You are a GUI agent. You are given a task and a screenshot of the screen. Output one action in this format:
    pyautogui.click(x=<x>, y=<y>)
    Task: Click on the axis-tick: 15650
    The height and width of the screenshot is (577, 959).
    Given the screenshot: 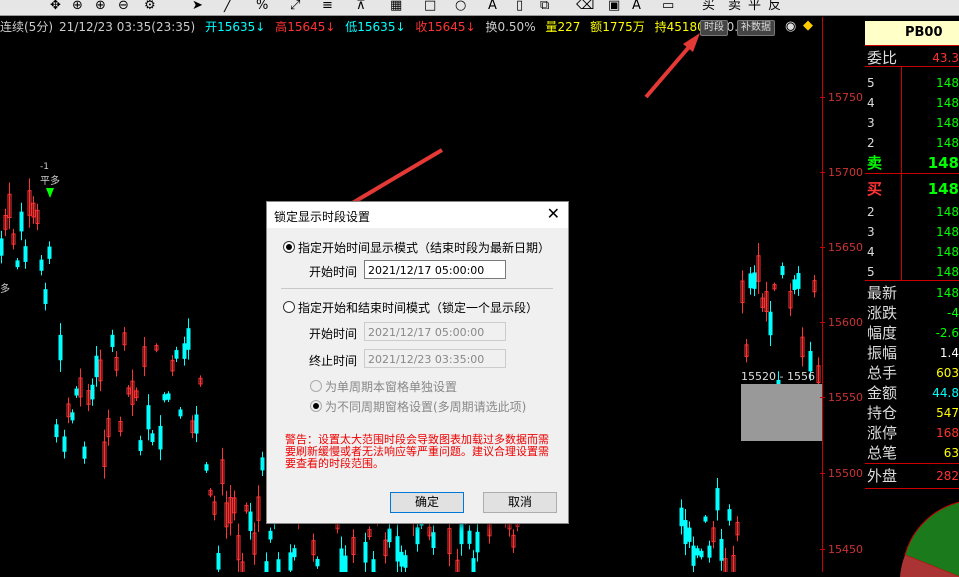 What is the action you would take?
    pyautogui.click(x=841, y=247)
    